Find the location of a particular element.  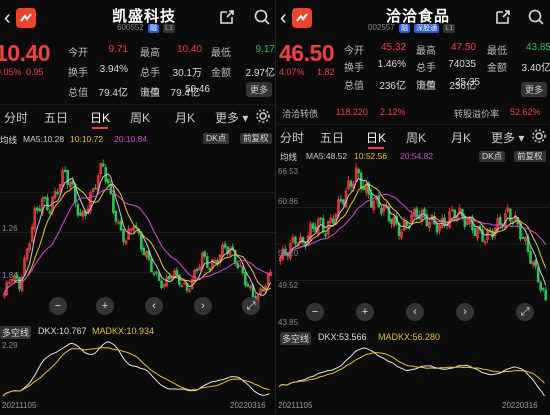

app-logo-icon is located at coordinates (302, 18).